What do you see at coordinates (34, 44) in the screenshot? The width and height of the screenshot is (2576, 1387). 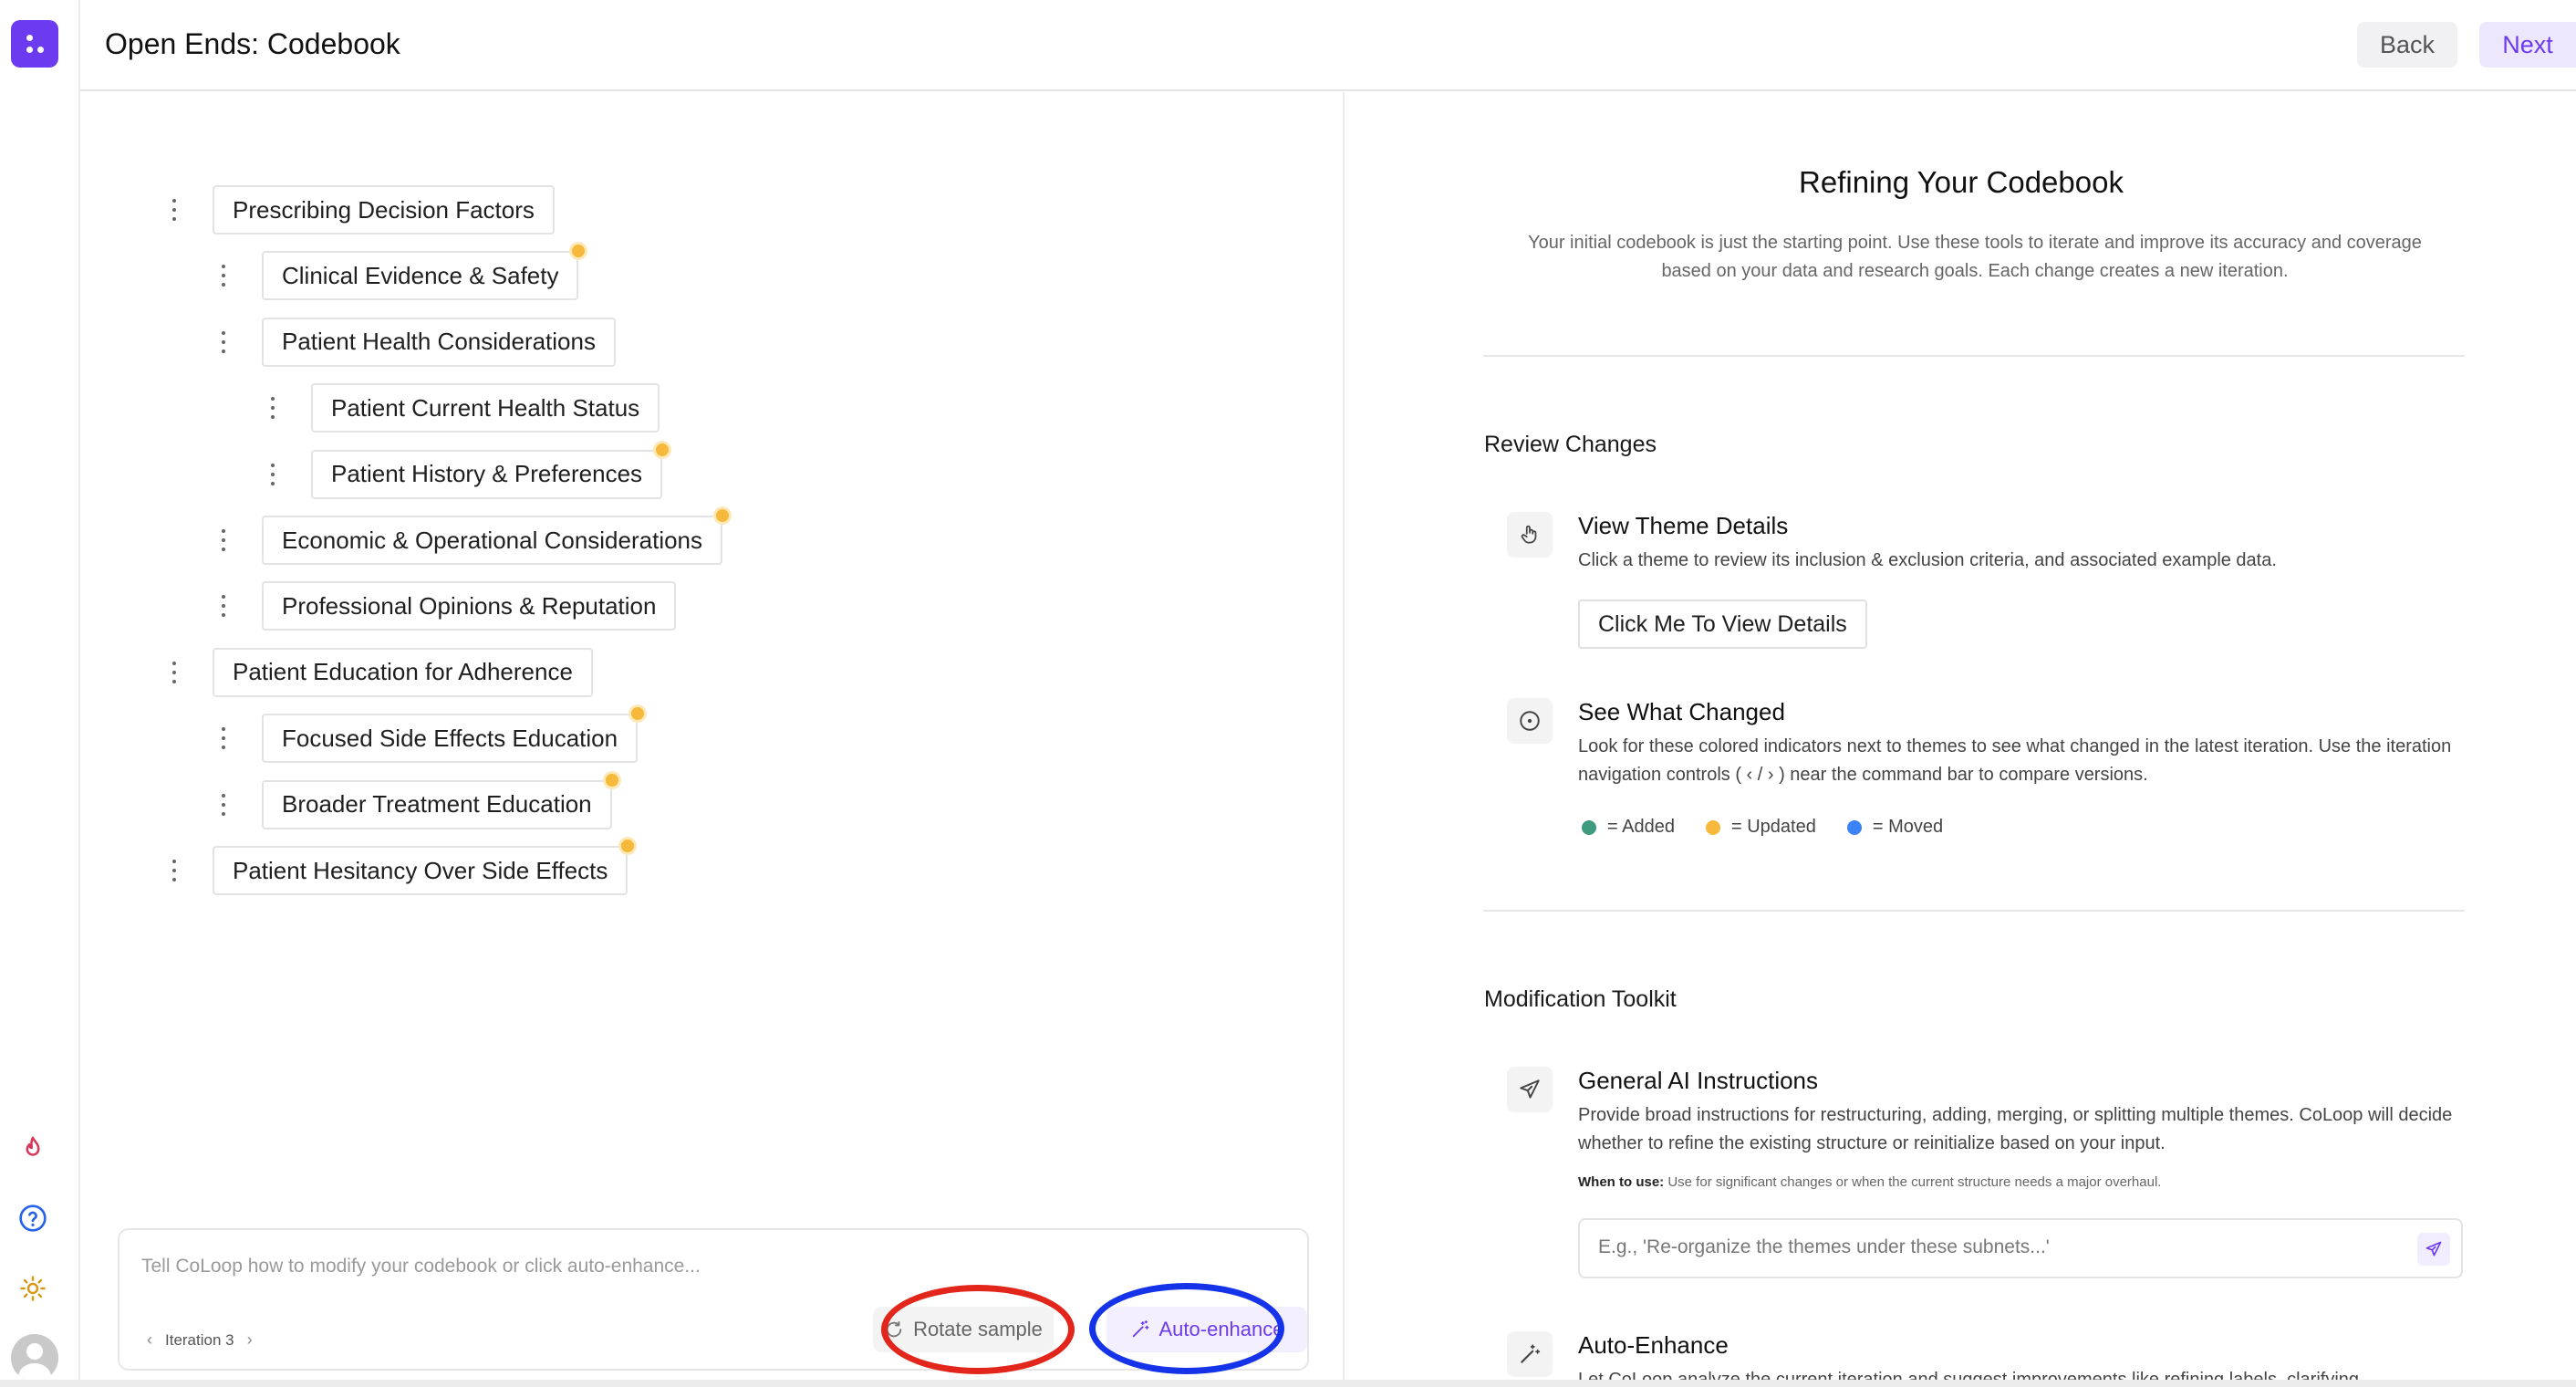 I see `logo-icon` at bounding box center [34, 44].